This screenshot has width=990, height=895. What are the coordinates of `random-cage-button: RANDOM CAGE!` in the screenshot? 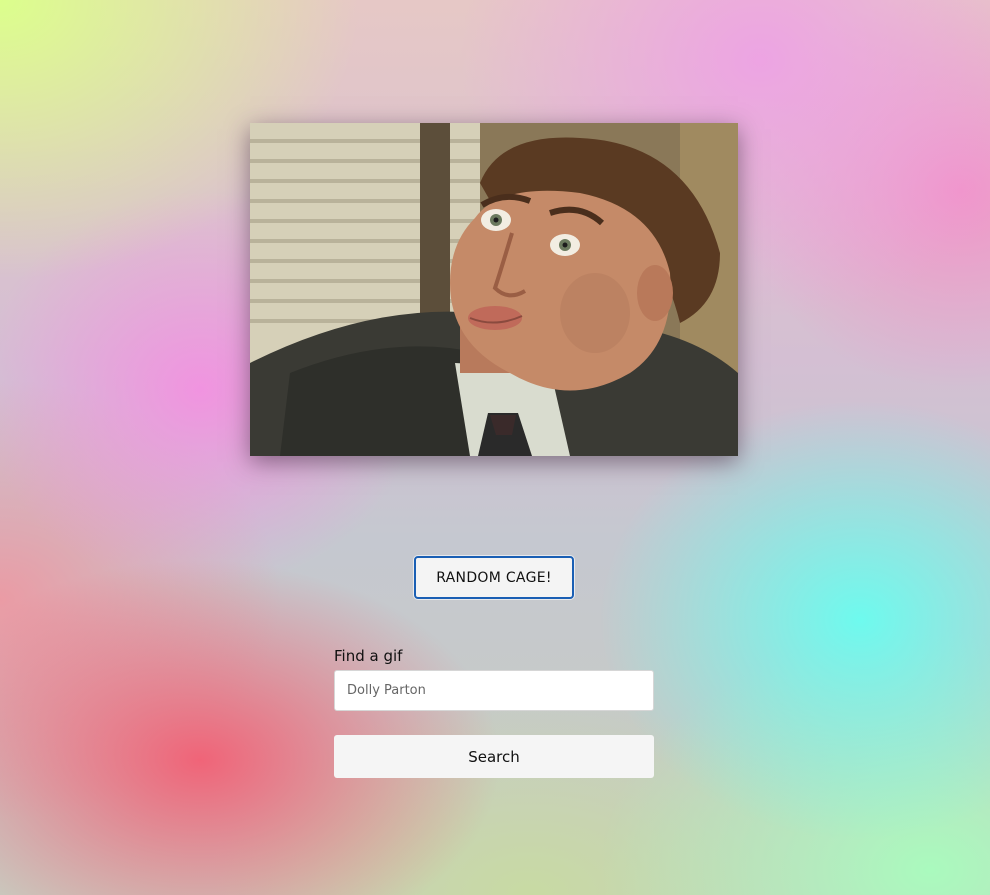 It's located at (494, 577).